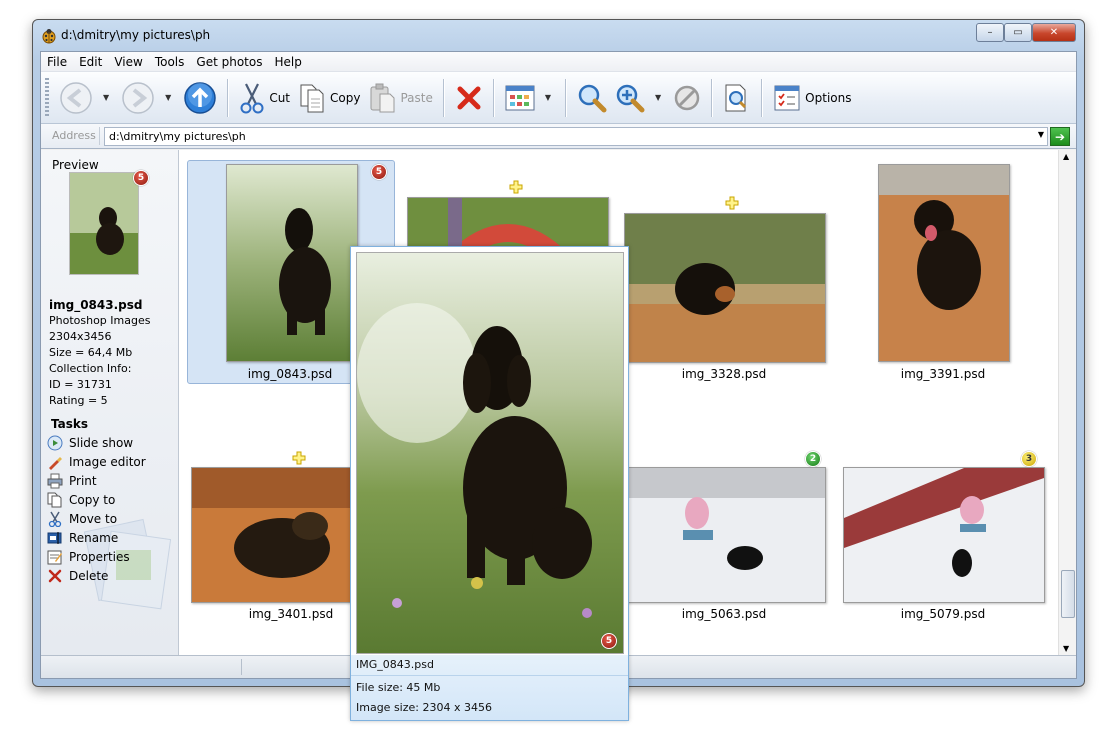  I want to click on go-arrow-icon: ➔, so click(1060, 136).